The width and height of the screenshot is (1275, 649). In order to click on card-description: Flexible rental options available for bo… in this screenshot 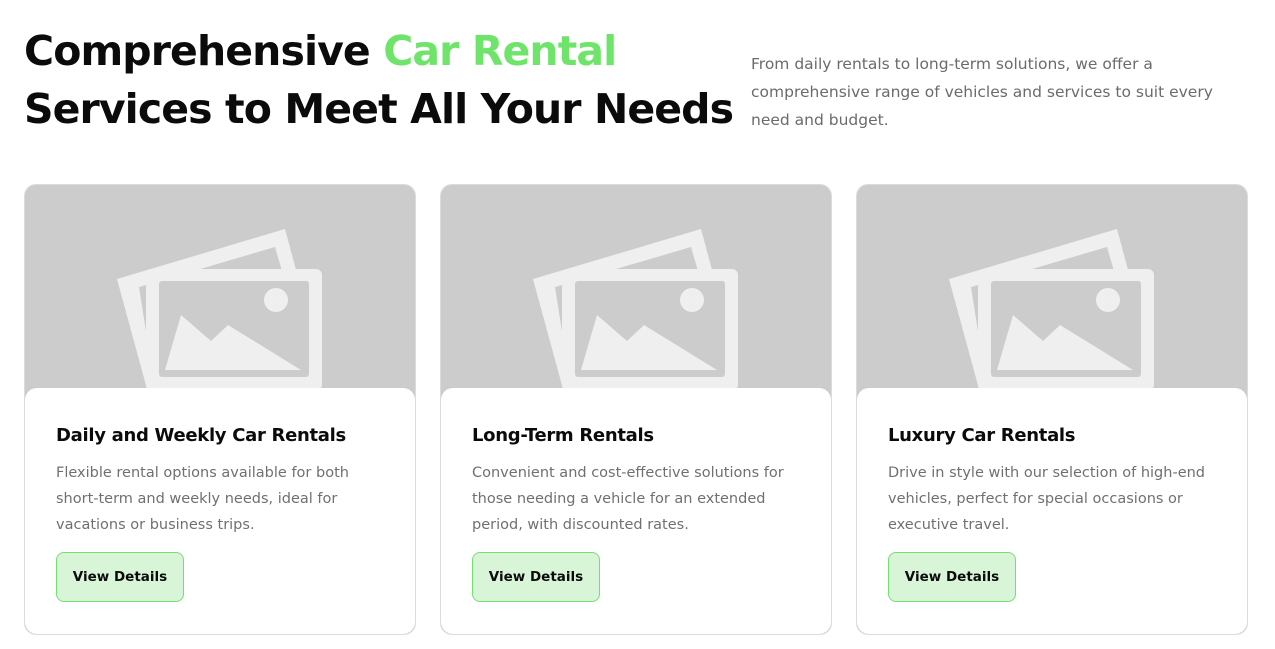, I will do `click(202, 499)`.